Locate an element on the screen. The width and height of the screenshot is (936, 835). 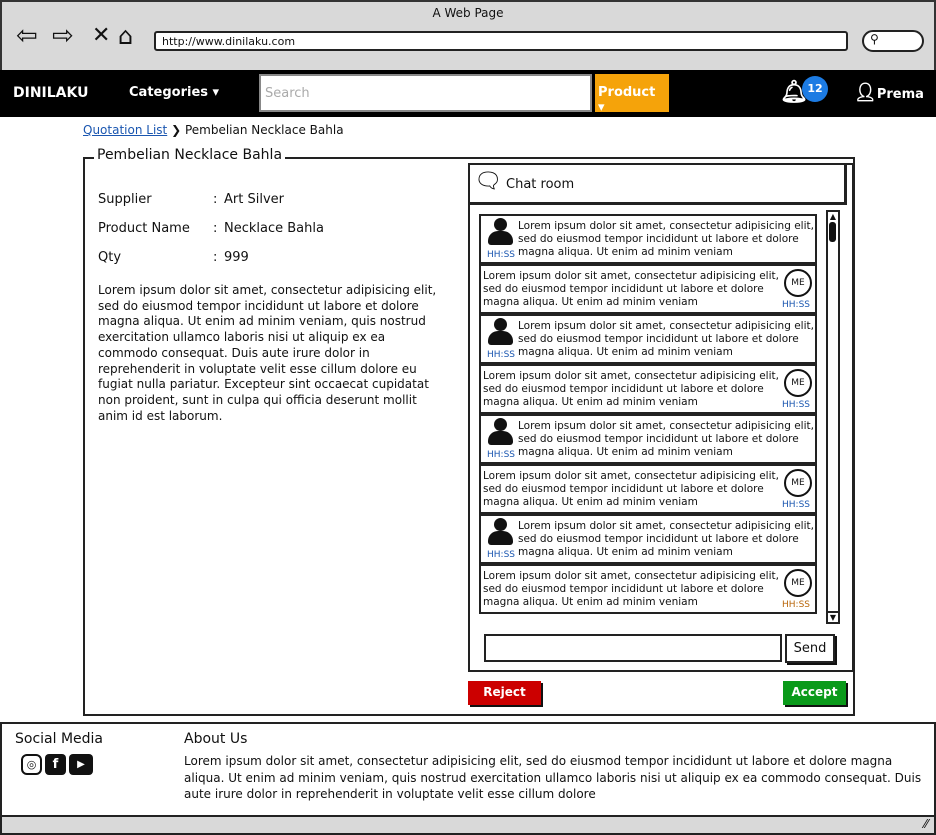
user-menu: 👤︎Prema is located at coordinates (889, 92).